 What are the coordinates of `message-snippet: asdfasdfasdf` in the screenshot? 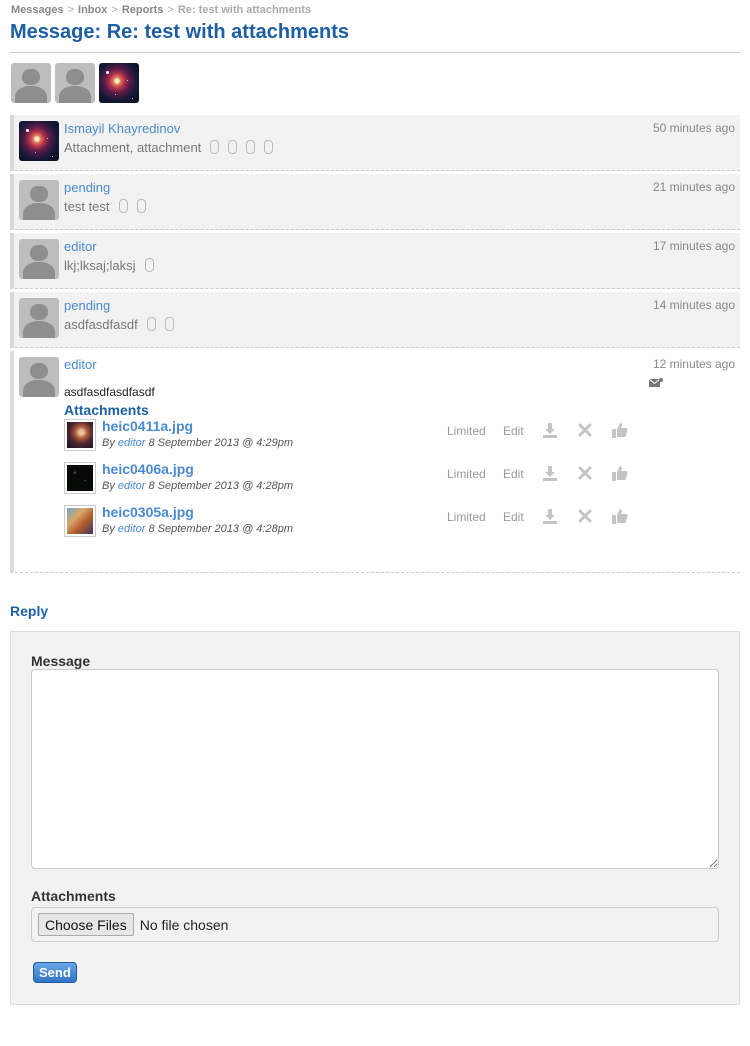 It's located at (119, 324).